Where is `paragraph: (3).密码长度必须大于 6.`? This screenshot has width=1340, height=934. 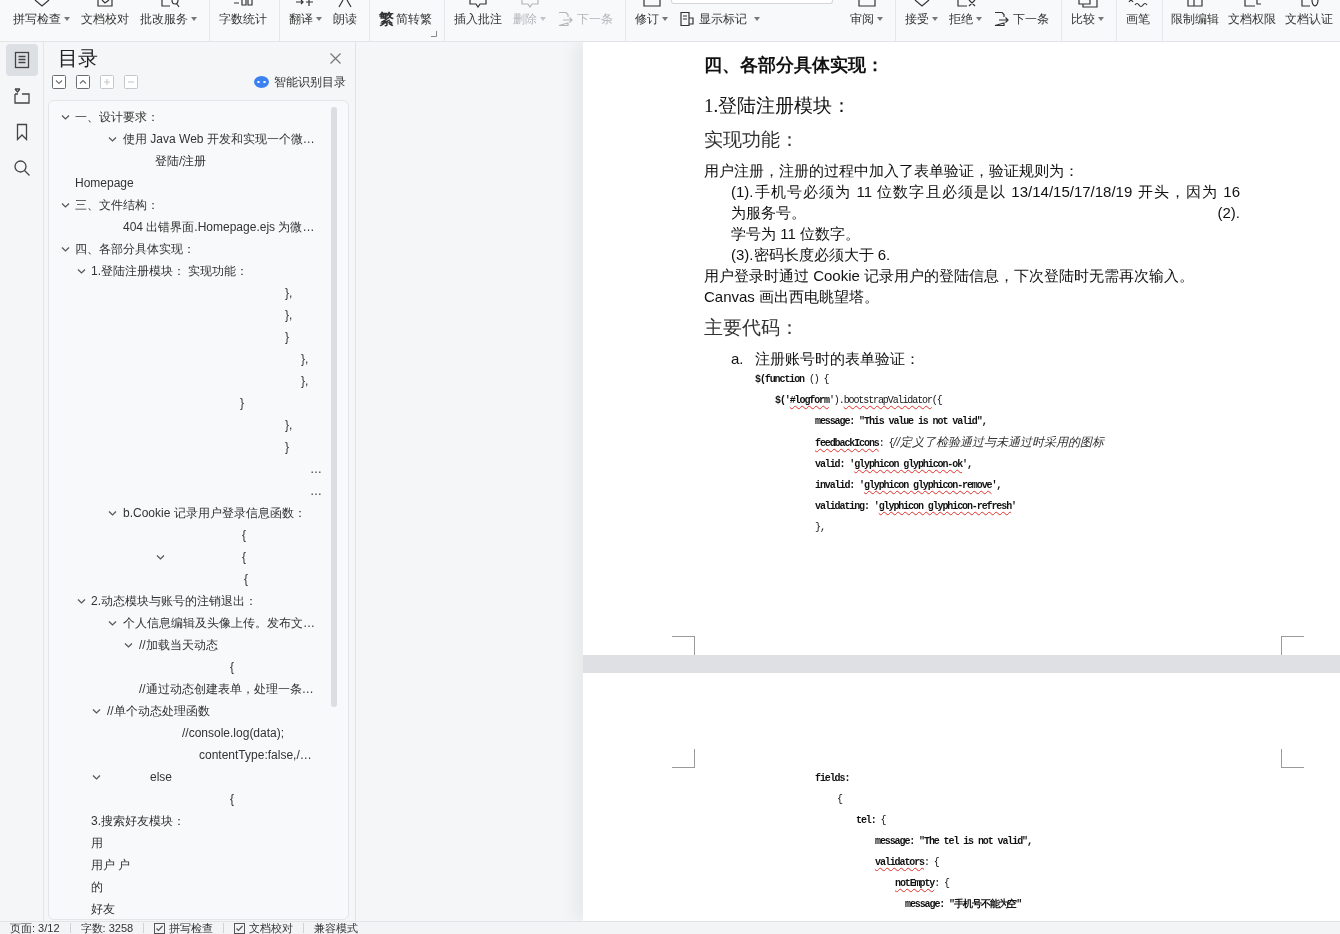
paragraph: (3).密码长度必须大于 6. is located at coordinates (811, 255).